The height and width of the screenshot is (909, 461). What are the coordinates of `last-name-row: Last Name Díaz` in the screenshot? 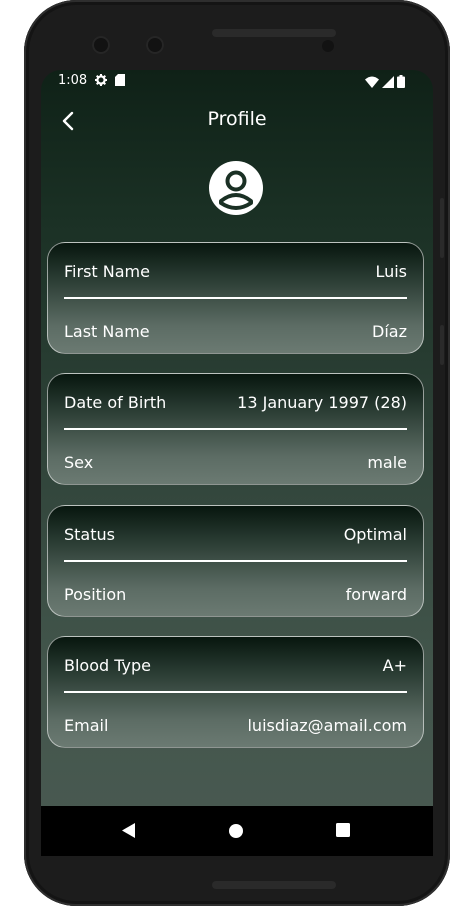 It's located at (235, 331).